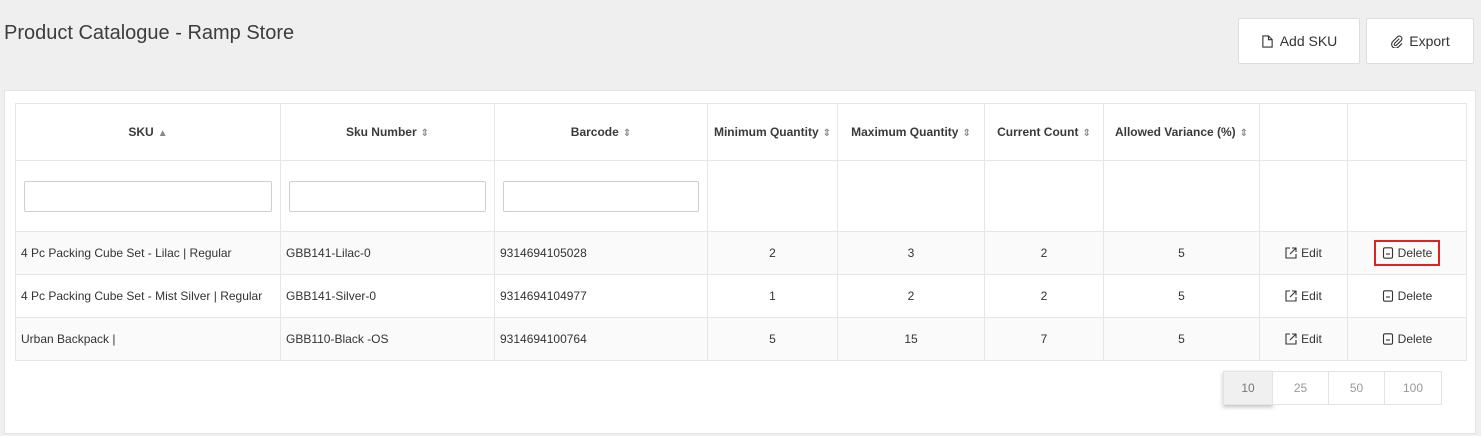  I want to click on col-max-qty: Maximum Quantity ⇕, so click(911, 132).